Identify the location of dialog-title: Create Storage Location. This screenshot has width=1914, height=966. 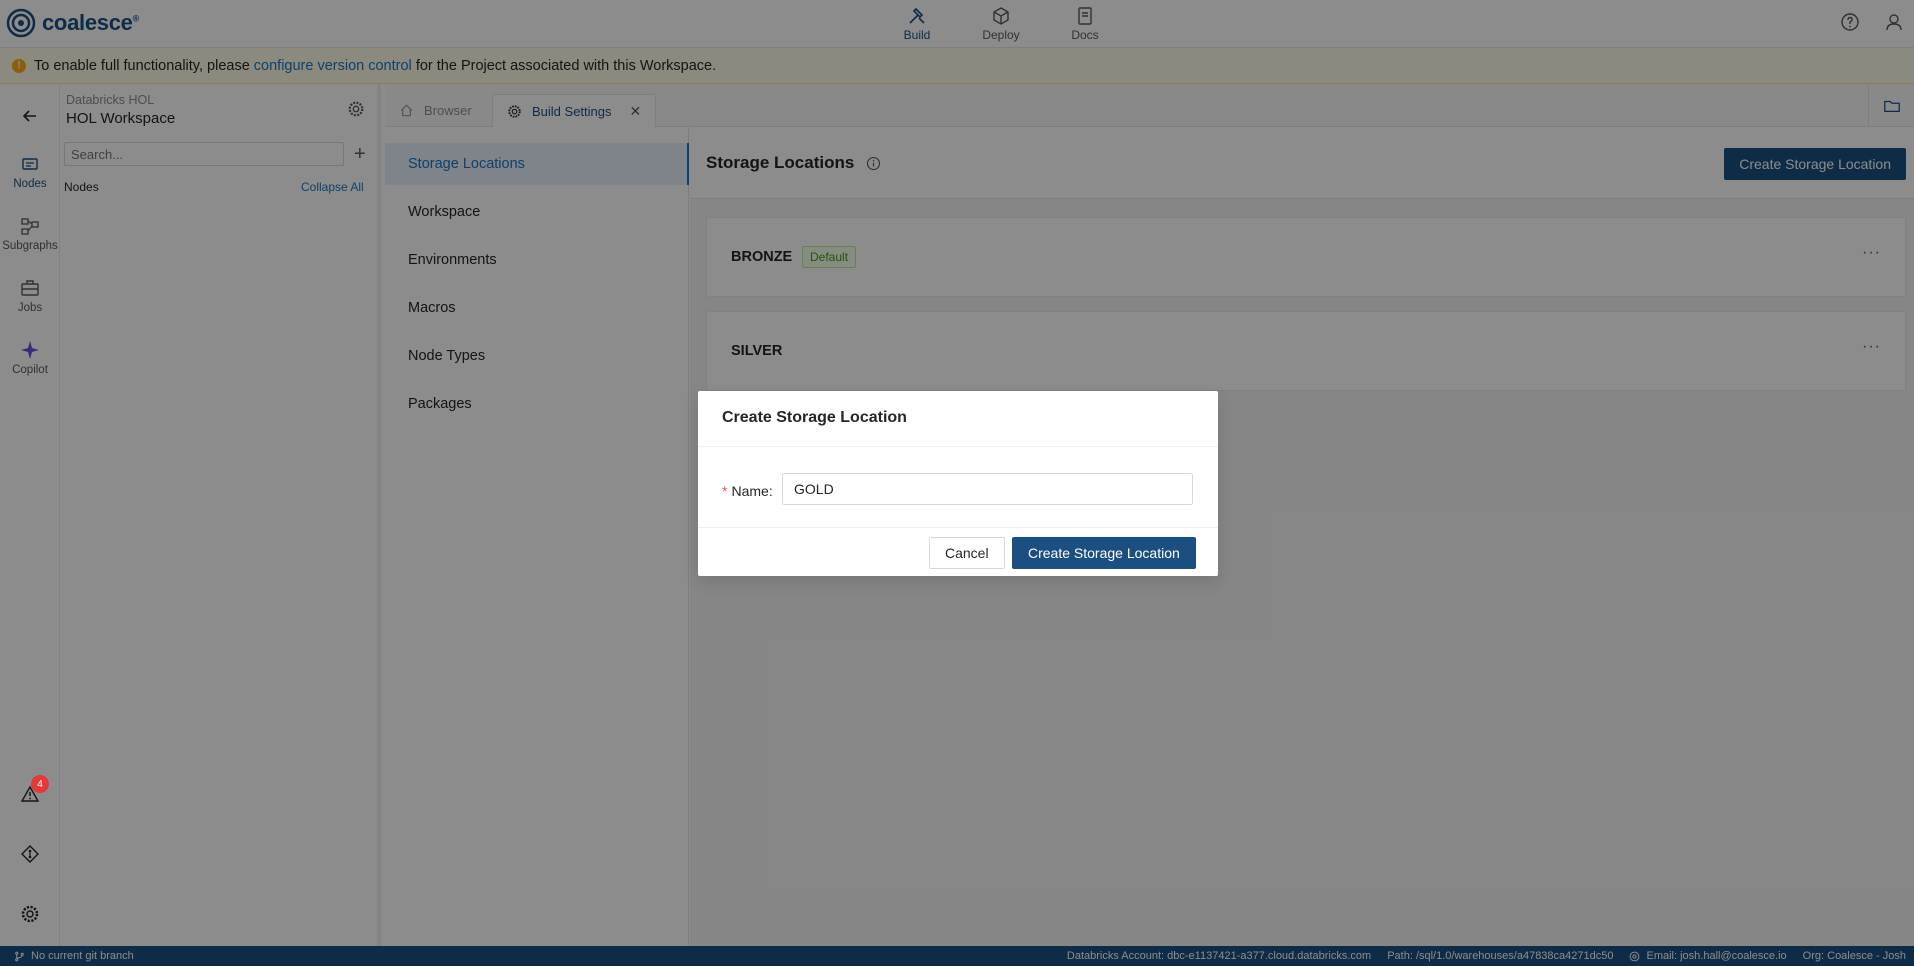
(958, 419).